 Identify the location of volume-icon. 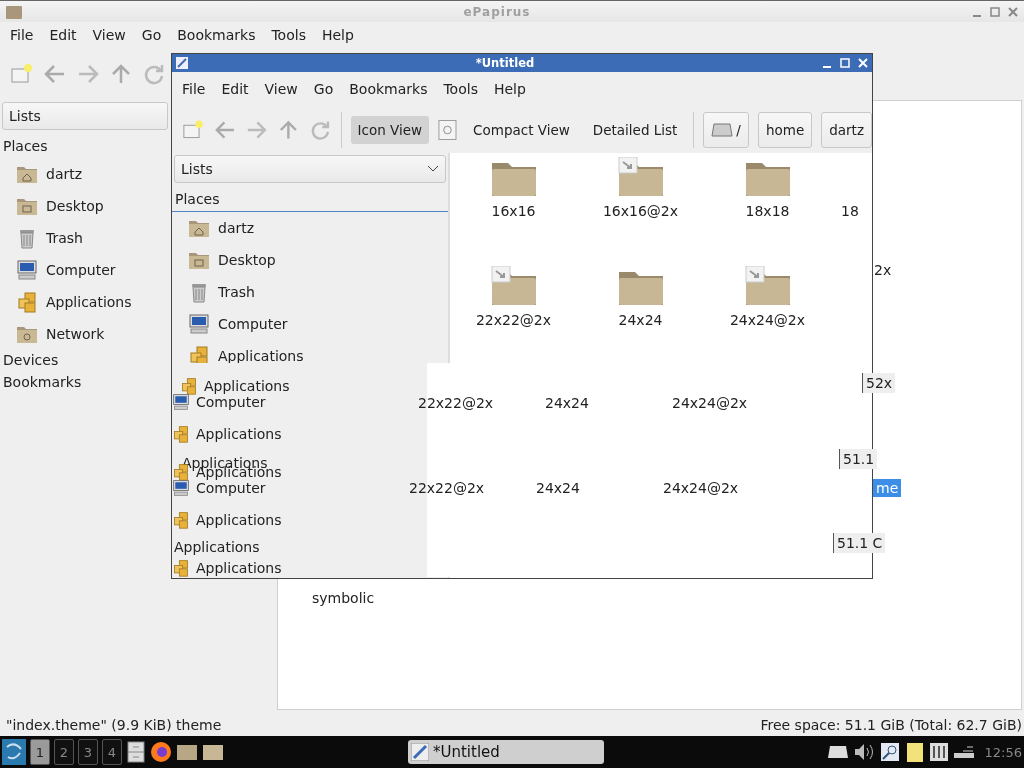
(863, 752).